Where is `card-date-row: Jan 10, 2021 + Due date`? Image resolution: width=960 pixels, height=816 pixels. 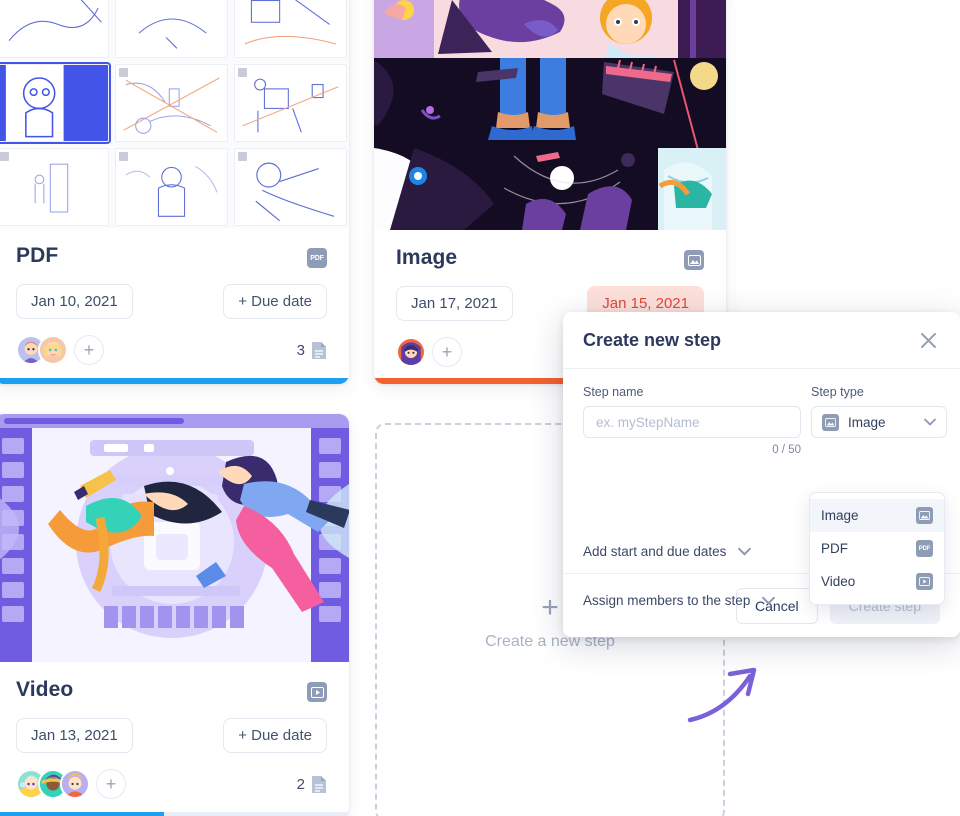 card-date-row: Jan 10, 2021 + Due date is located at coordinates (171, 301).